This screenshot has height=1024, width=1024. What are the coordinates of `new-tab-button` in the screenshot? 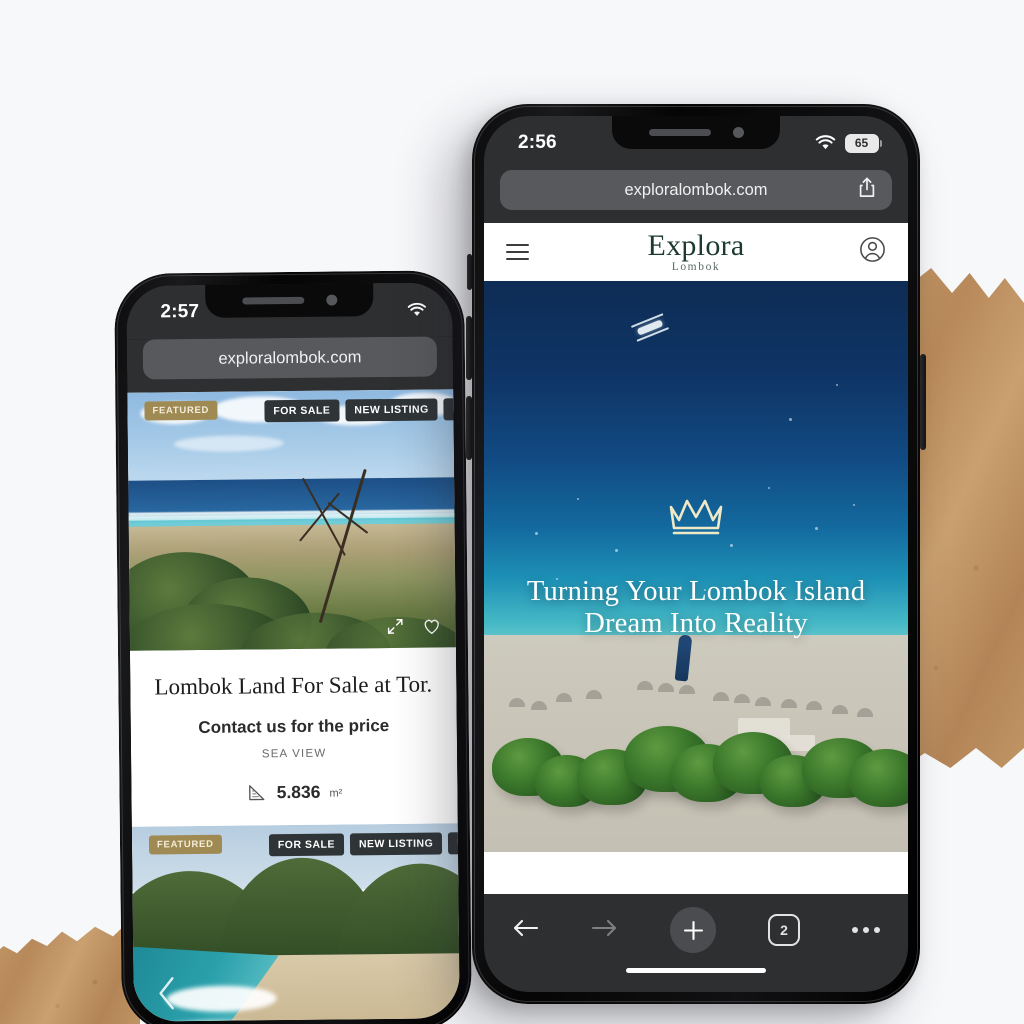 It's located at (693, 930).